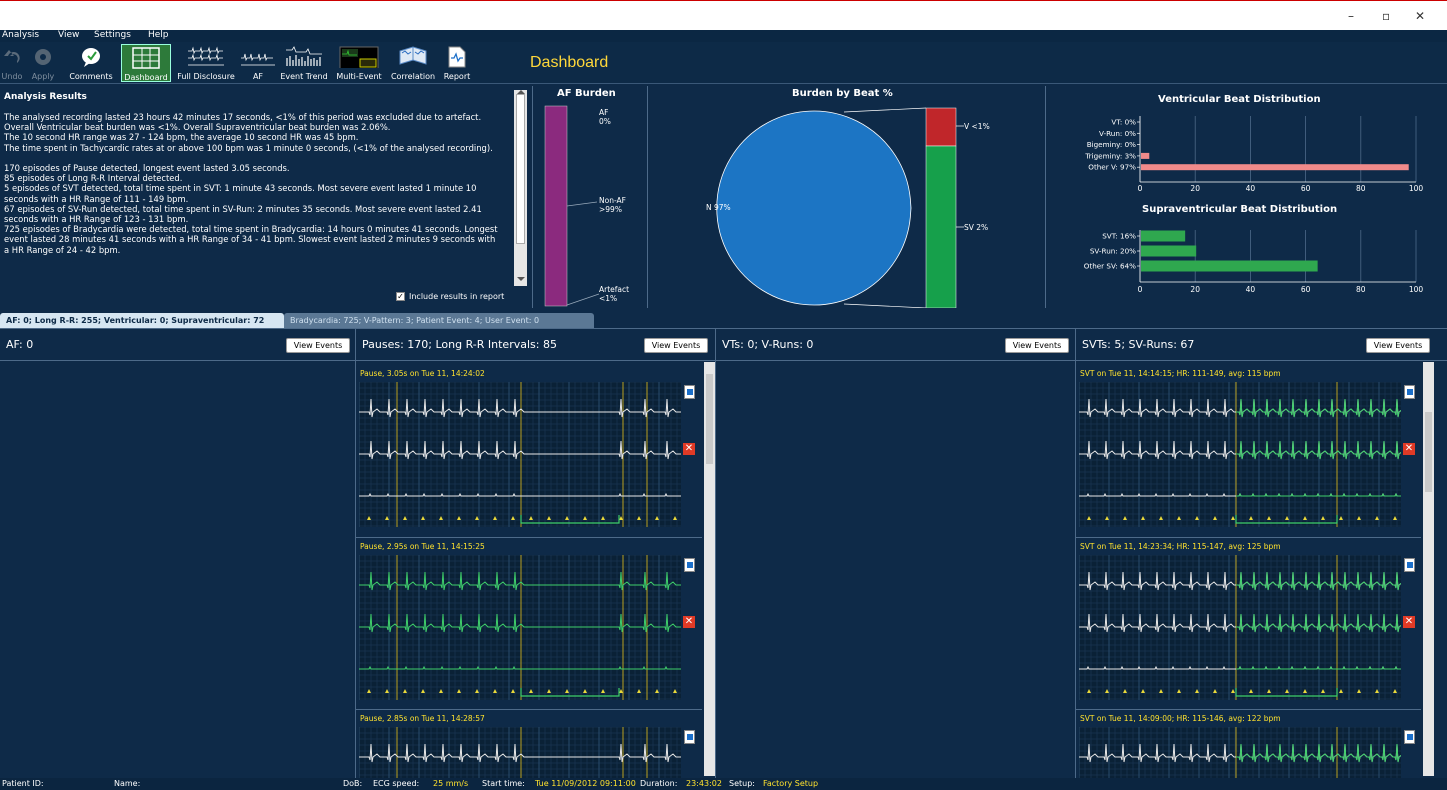 The height and width of the screenshot is (790, 1447). What do you see at coordinates (353, 783) in the screenshot?
I see `dob-label: DoB:` at bounding box center [353, 783].